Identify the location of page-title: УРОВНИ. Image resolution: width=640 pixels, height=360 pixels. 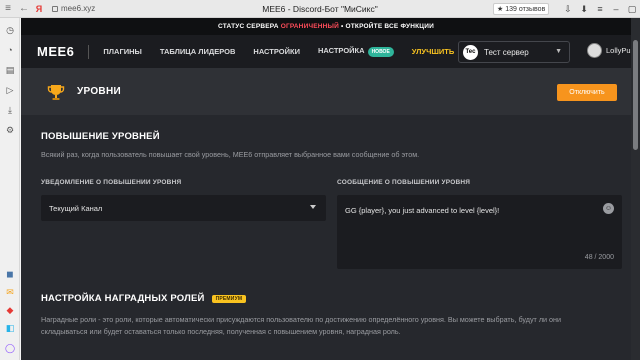
(99, 91).